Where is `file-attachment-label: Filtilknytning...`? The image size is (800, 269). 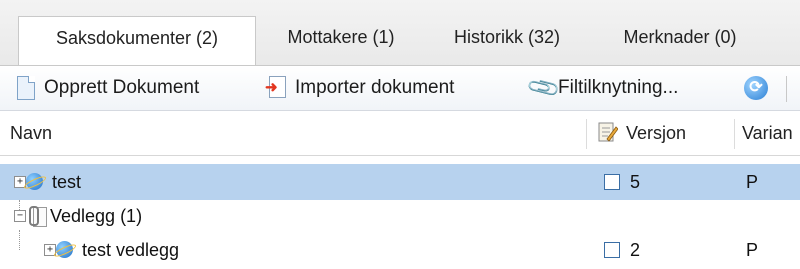 file-attachment-label: Filtilknytning... is located at coordinates (618, 87).